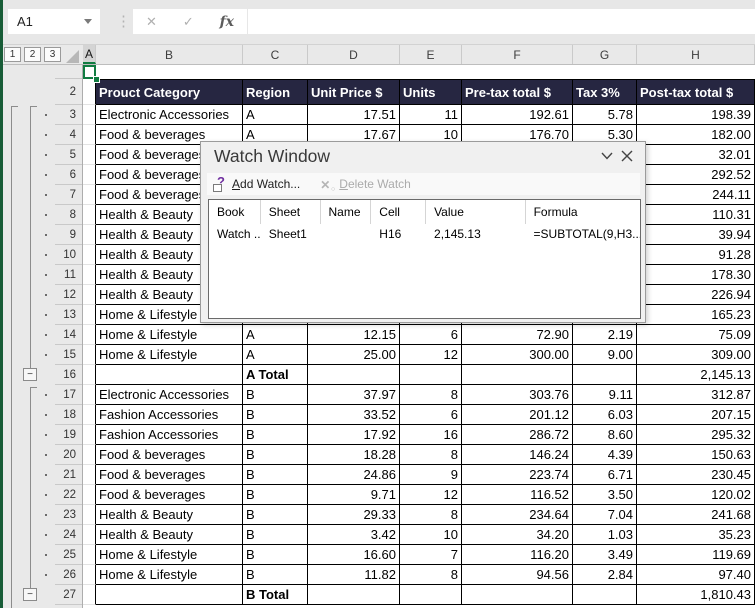 This screenshot has width=755, height=608. I want to click on cell-F19: 286.72, so click(517, 435).